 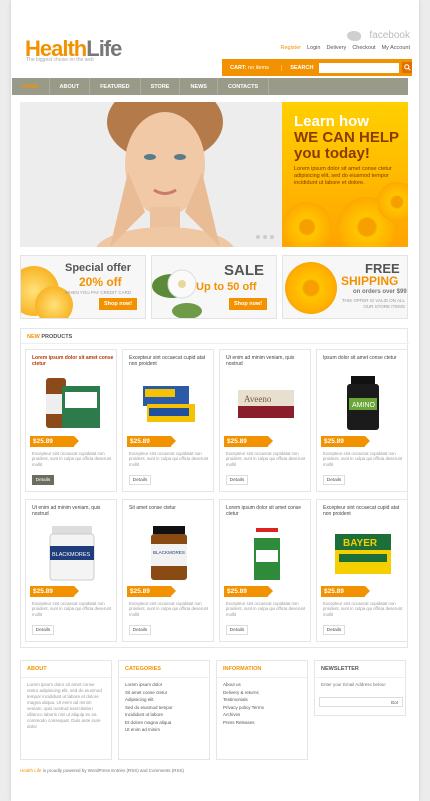 I want to click on category-link: Lorem ipsum dolor, so click(x=164, y=685).